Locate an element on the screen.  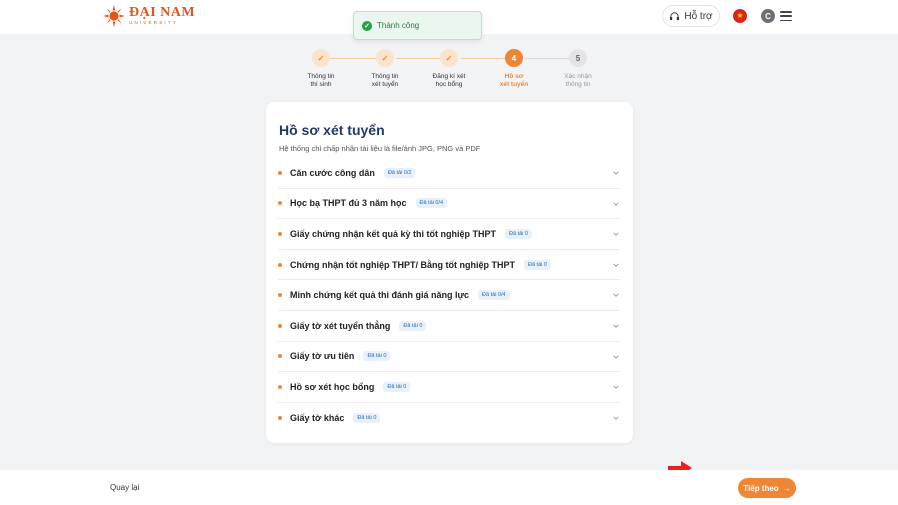
document-item: Căn cước công dân Đã tải 0/2 is located at coordinates (449, 173).